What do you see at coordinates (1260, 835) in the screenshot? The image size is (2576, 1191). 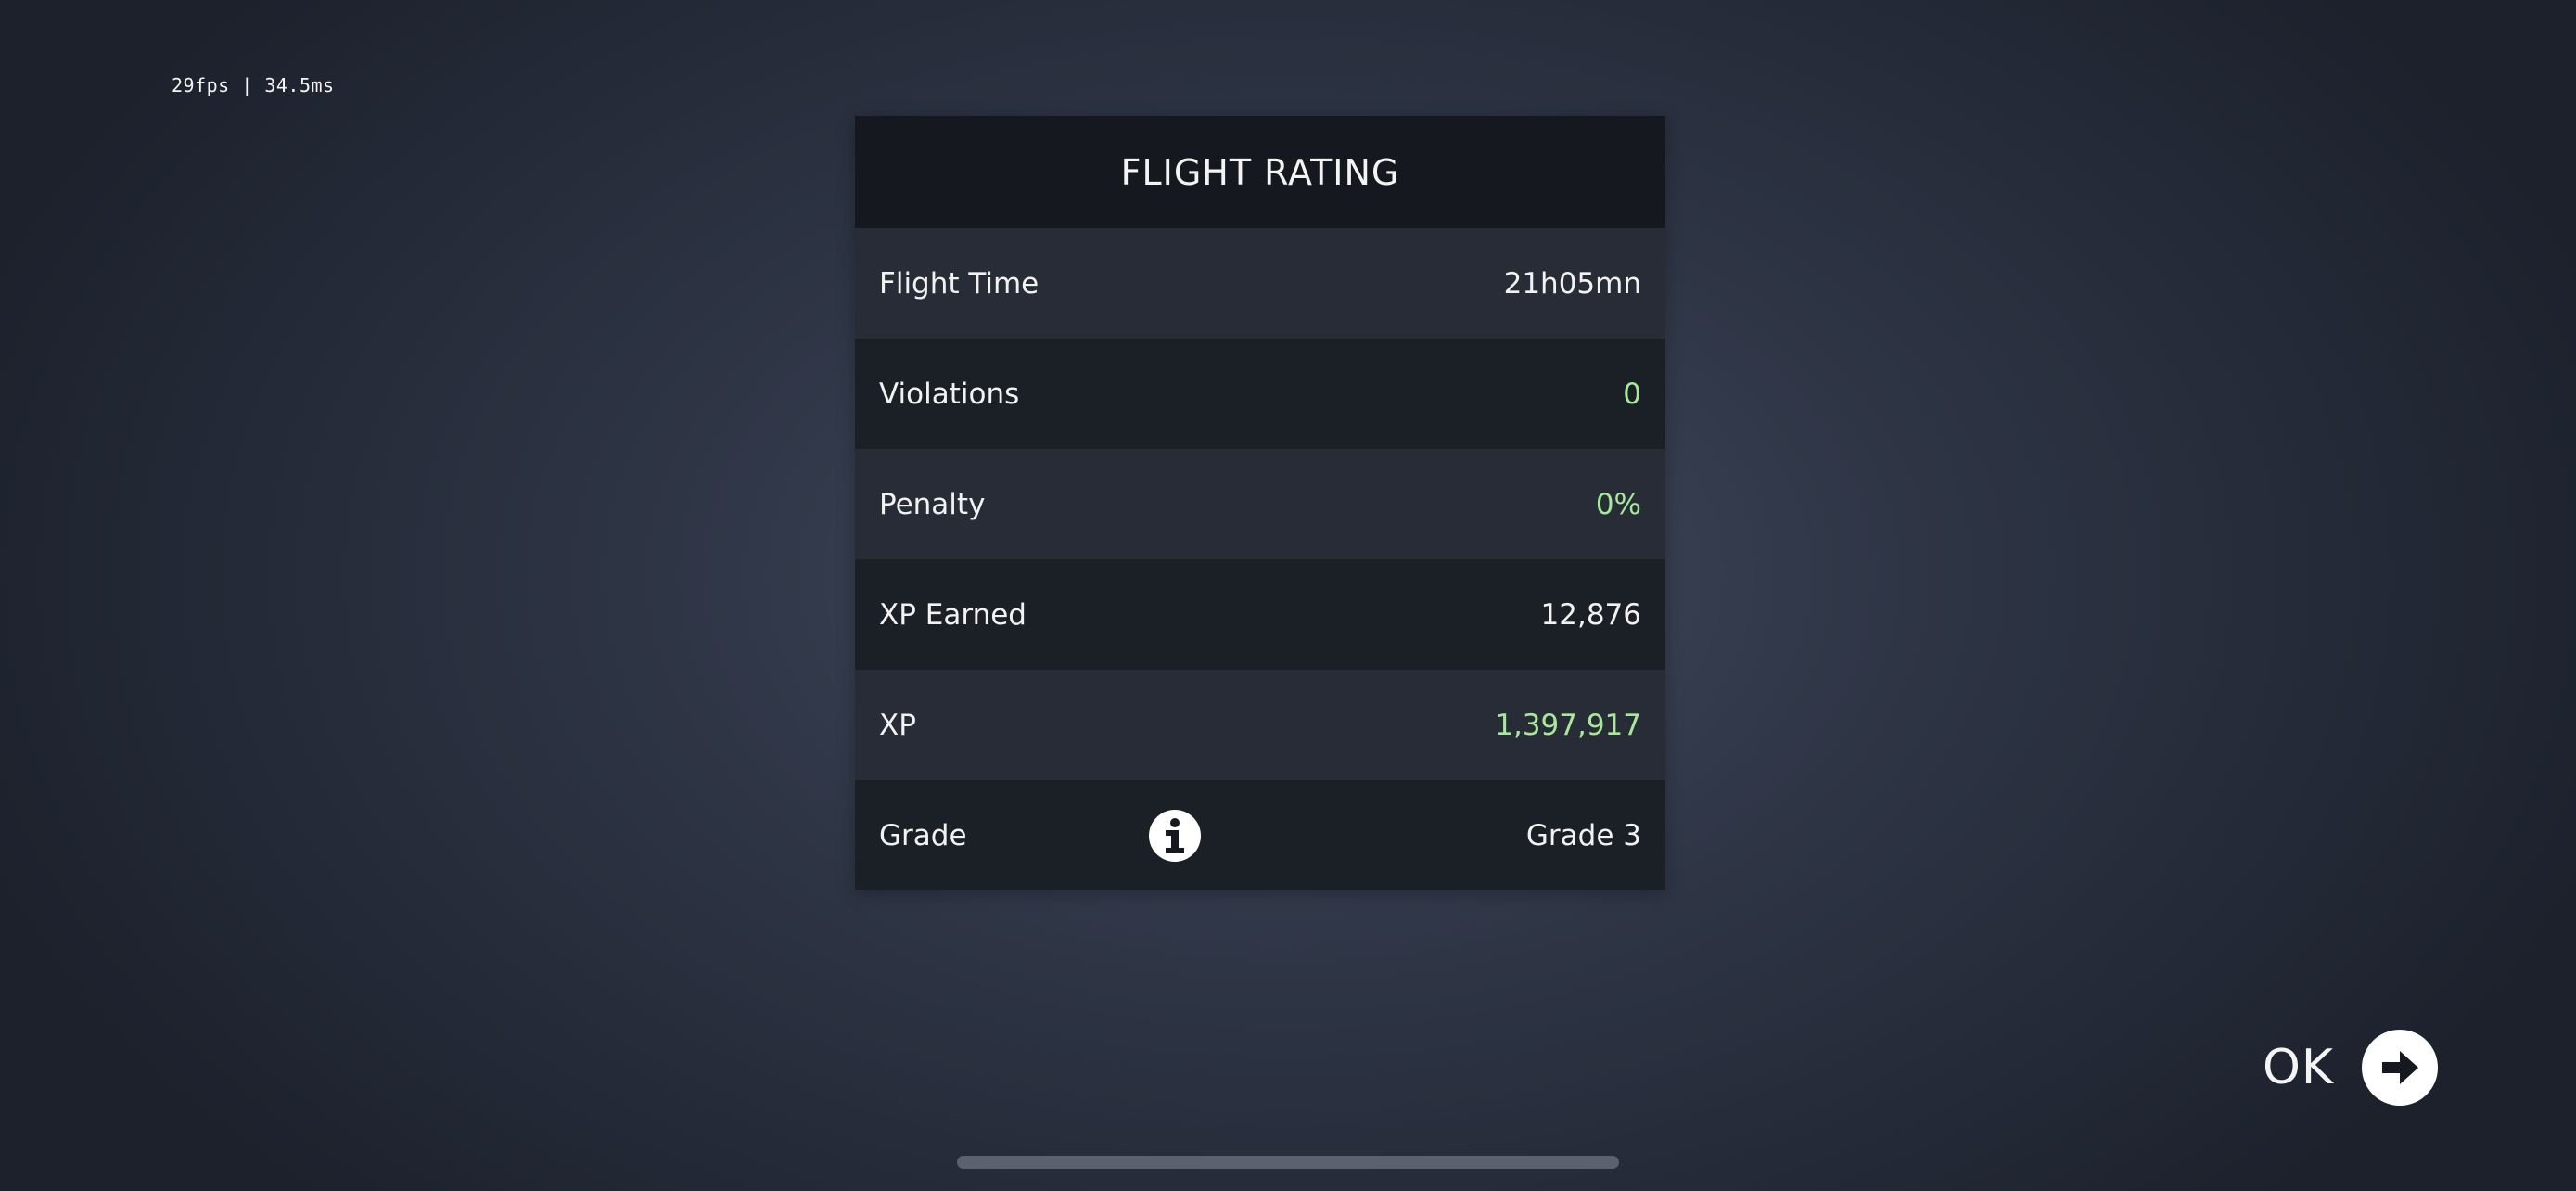 I see `row-grade: Grade Grade 3` at bounding box center [1260, 835].